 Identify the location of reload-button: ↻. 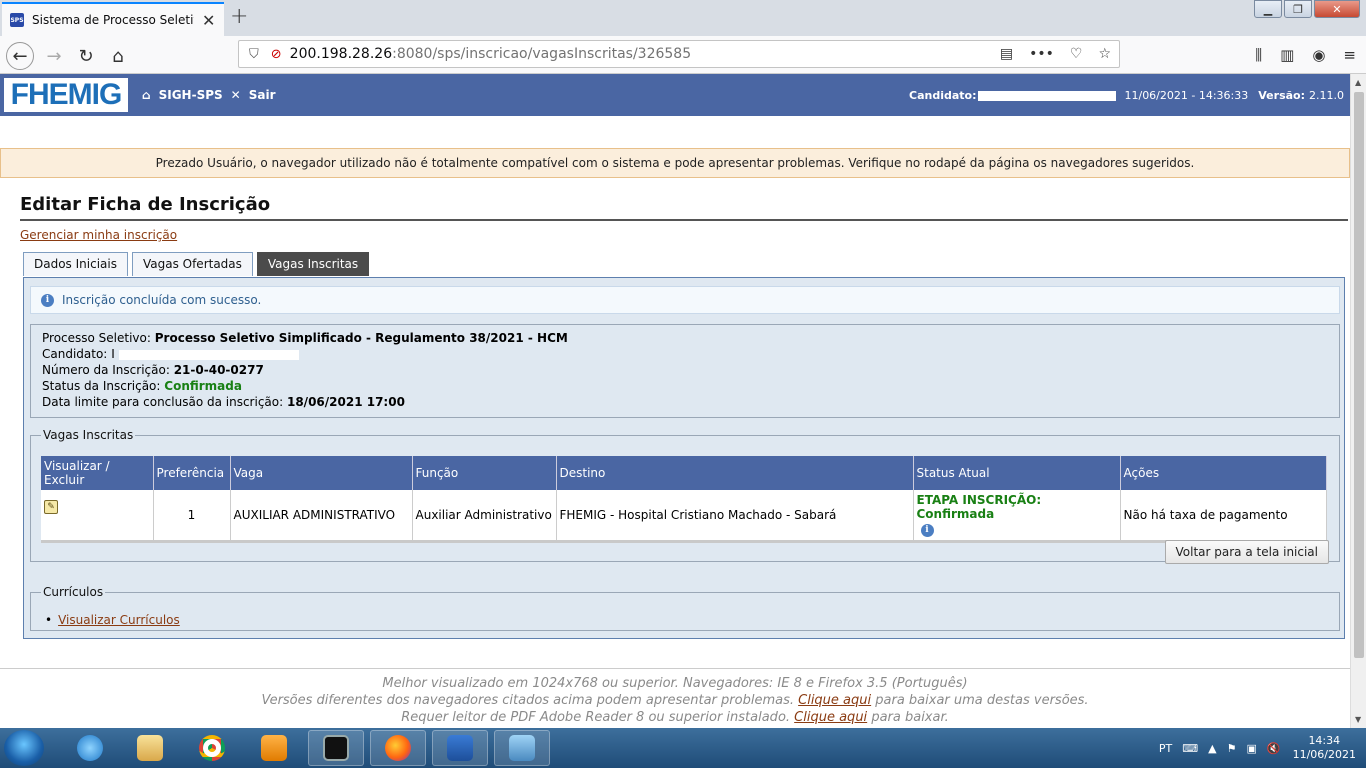
(86, 56).